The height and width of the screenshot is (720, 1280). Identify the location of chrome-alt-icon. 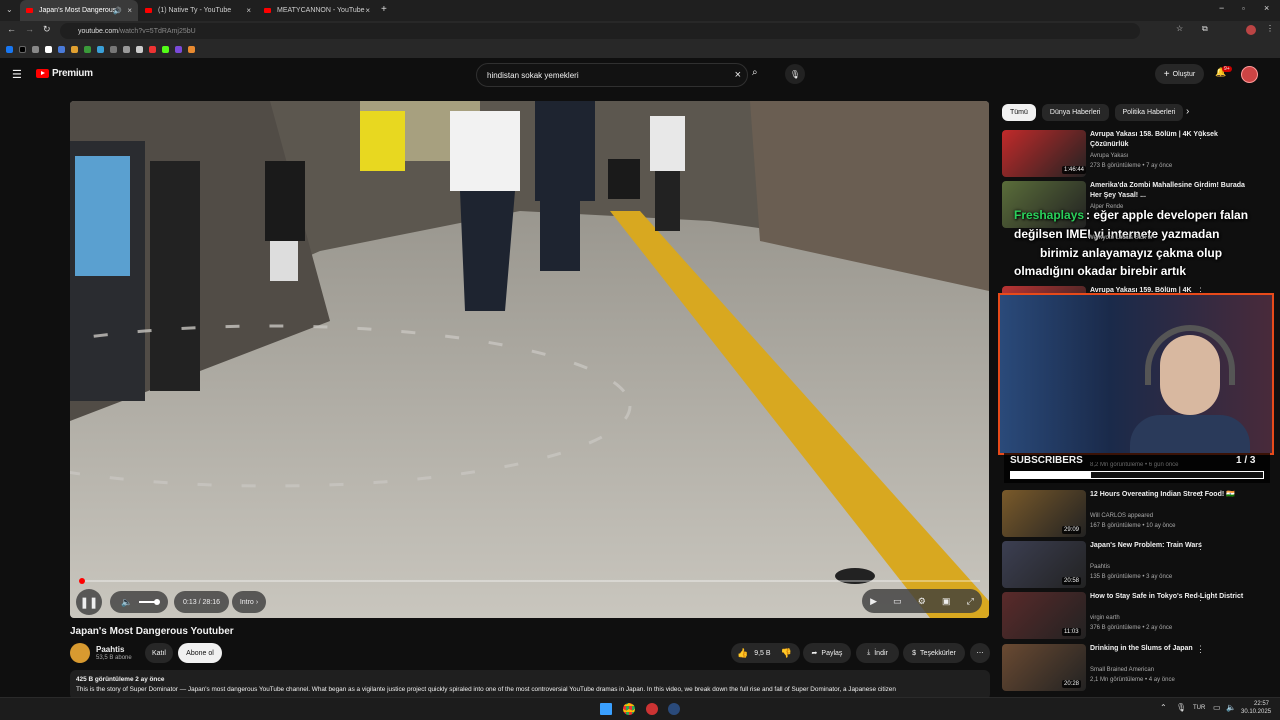
(652, 709).